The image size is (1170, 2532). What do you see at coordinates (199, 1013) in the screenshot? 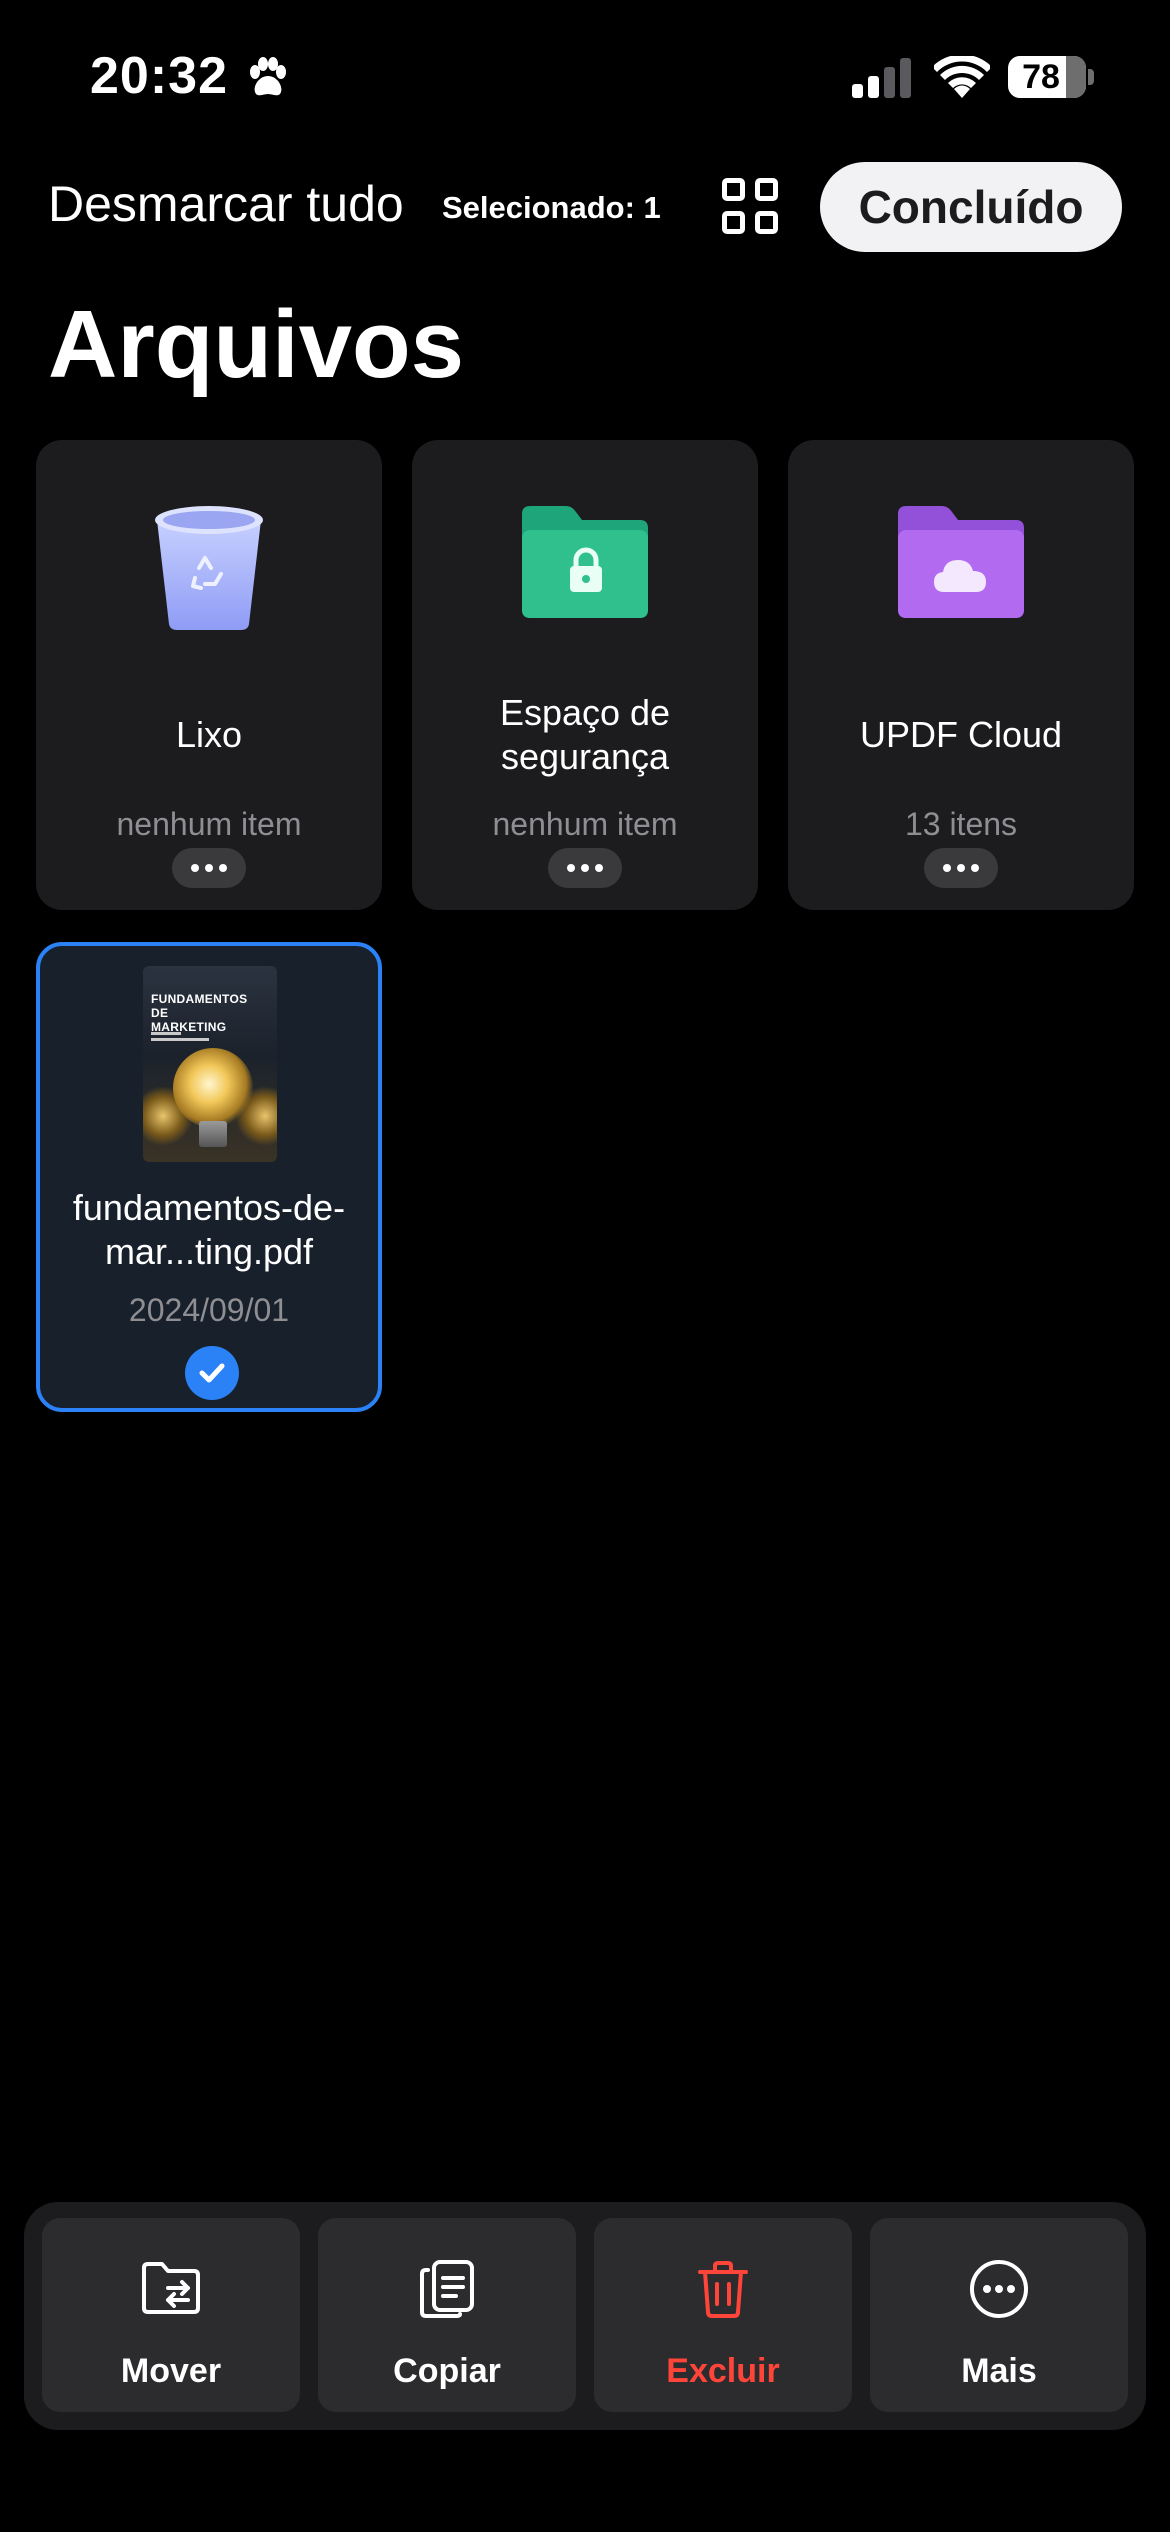
I see `thumbnail-title: FUNDAMENTOS DE MARKETING` at bounding box center [199, 1013].